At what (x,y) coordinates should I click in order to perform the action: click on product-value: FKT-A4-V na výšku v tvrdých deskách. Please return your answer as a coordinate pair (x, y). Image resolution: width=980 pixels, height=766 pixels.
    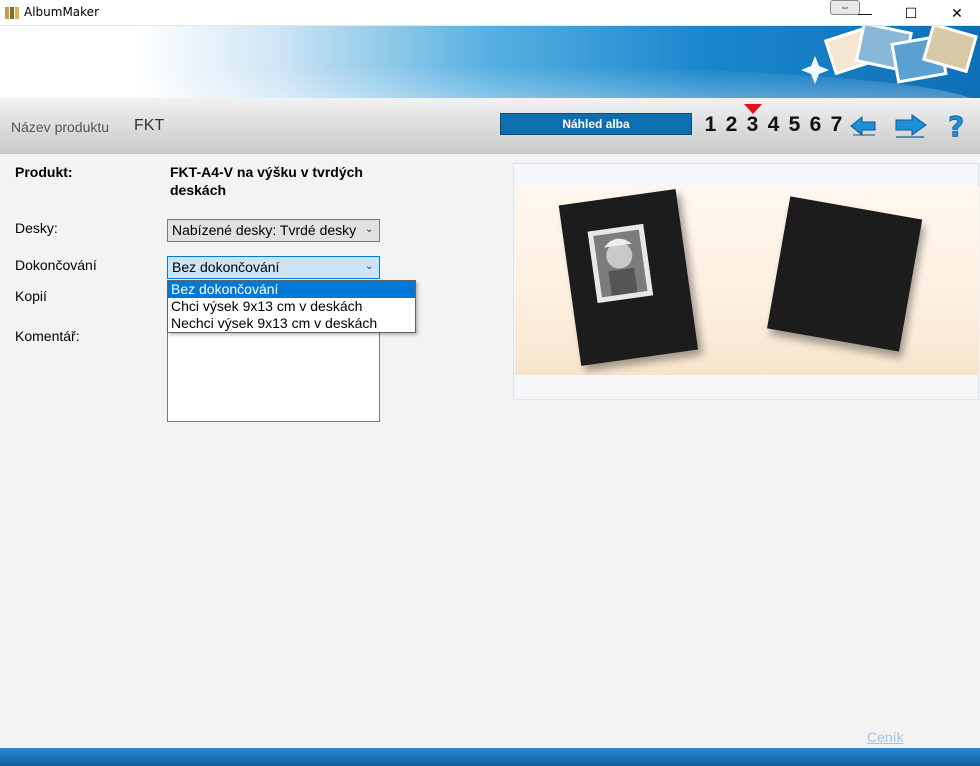
    Looking at the image, I should click on (266, 181).